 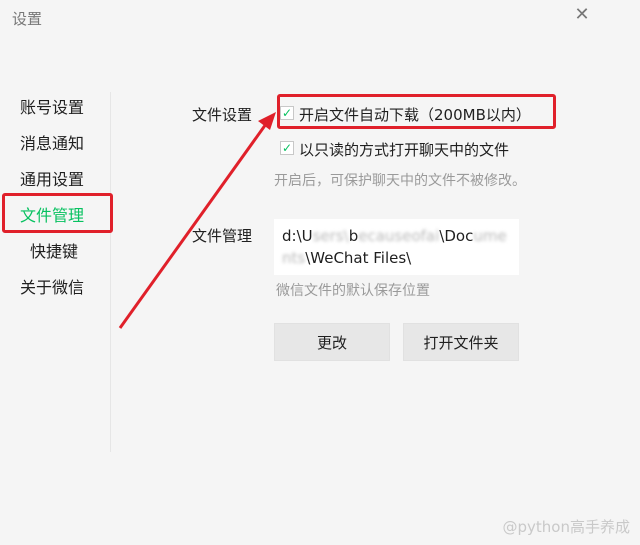 What do you see at coordinates (392, 236) in the screenshot?
I see `path-redacted: ecauseof` at bounding box center [392, 236].